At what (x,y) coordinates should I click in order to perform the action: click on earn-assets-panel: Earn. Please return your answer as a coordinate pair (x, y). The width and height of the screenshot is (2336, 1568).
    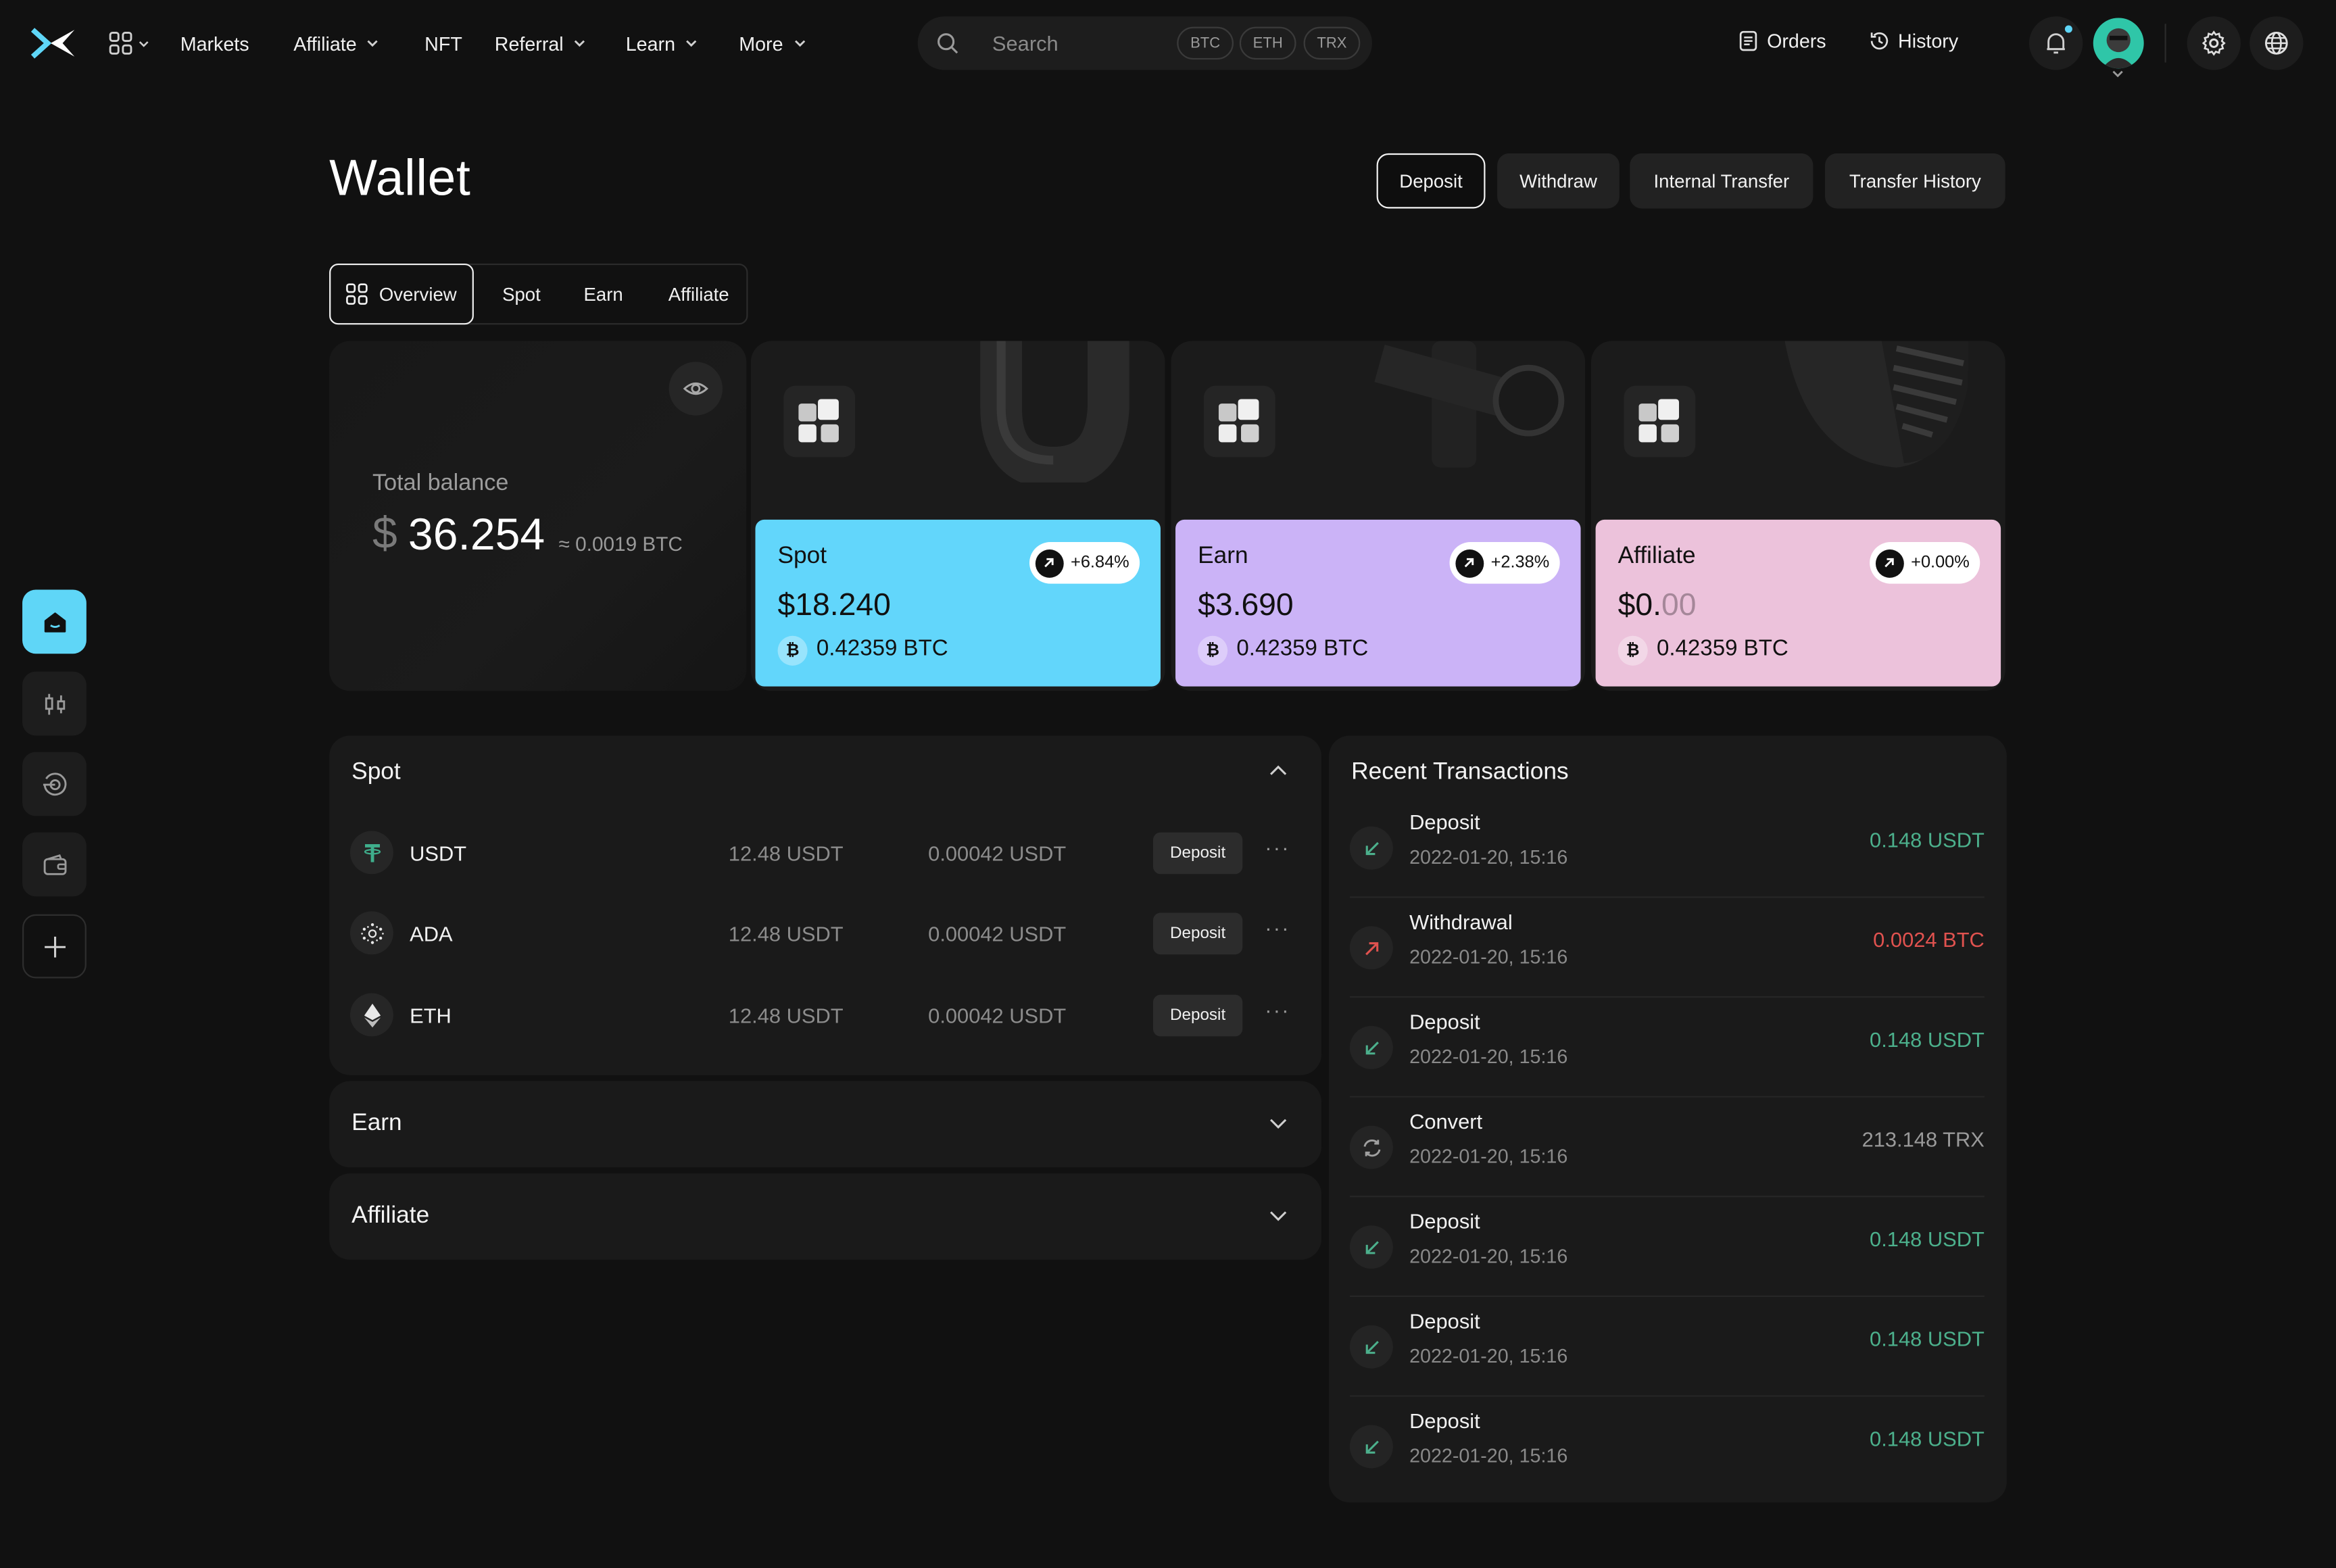
    Looking at the image, I should click on (825, 1124).